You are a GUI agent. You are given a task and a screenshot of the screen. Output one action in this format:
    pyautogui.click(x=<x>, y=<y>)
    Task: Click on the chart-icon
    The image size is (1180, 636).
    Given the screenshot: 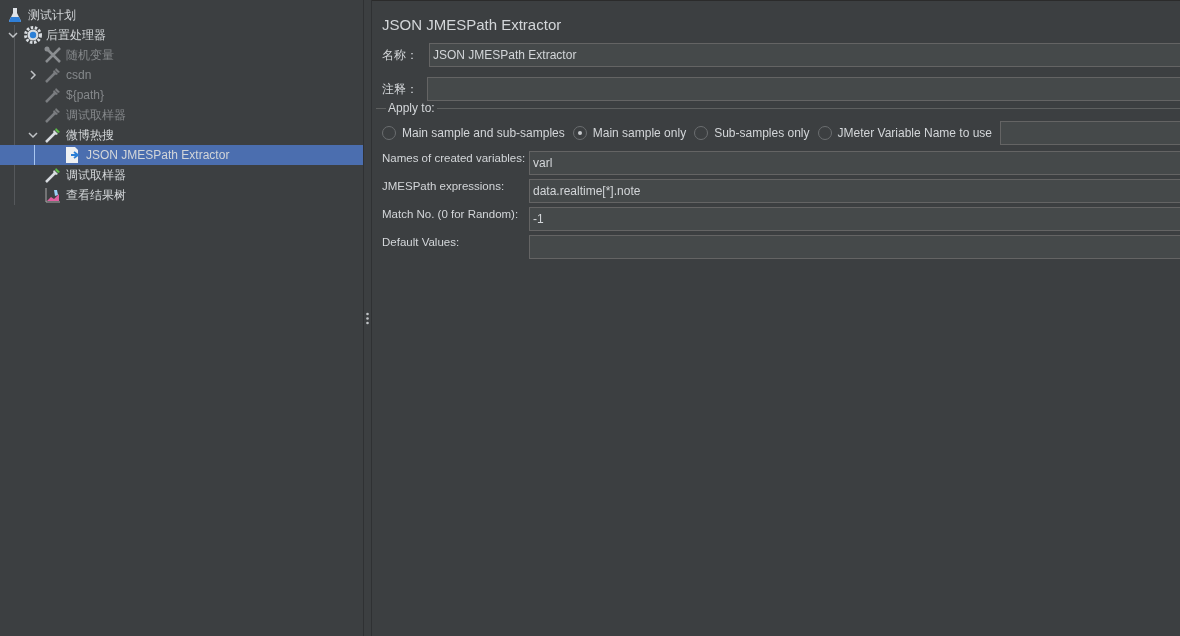 What is the action you would take?
    pyautogui.click(x=53, y=195)
    